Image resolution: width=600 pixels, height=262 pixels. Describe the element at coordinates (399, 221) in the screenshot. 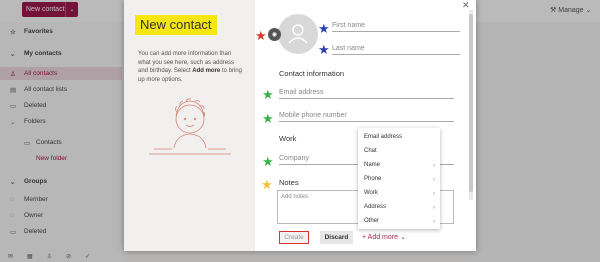

I see `menu-item-other: Other ›` at that location.